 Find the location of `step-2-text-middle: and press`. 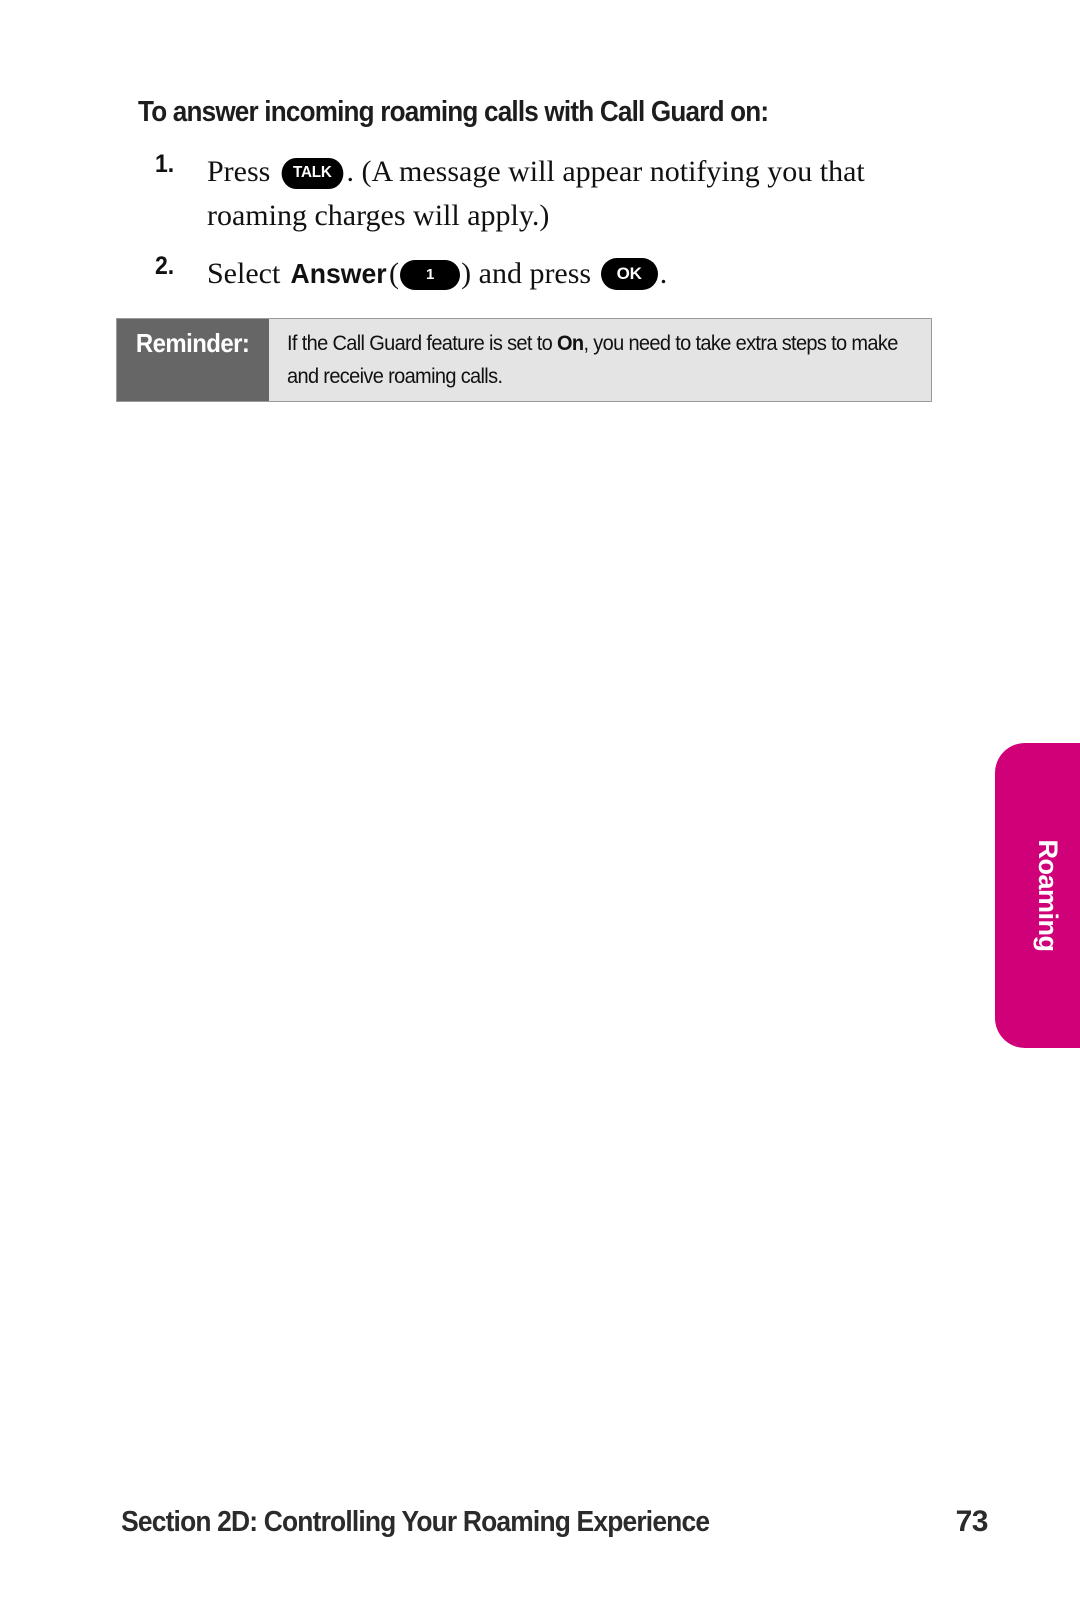

step-2-text-middle: and press is located at coordinates (535, 273).